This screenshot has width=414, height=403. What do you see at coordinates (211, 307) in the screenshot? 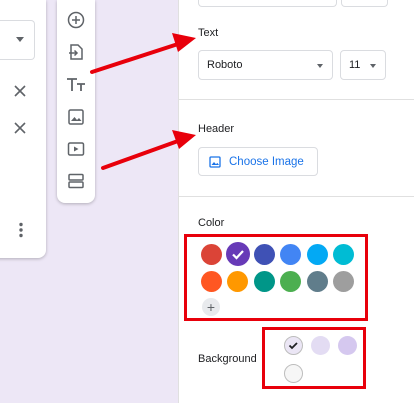
I see `plus-icon: +` at bounding box center [211, 307].